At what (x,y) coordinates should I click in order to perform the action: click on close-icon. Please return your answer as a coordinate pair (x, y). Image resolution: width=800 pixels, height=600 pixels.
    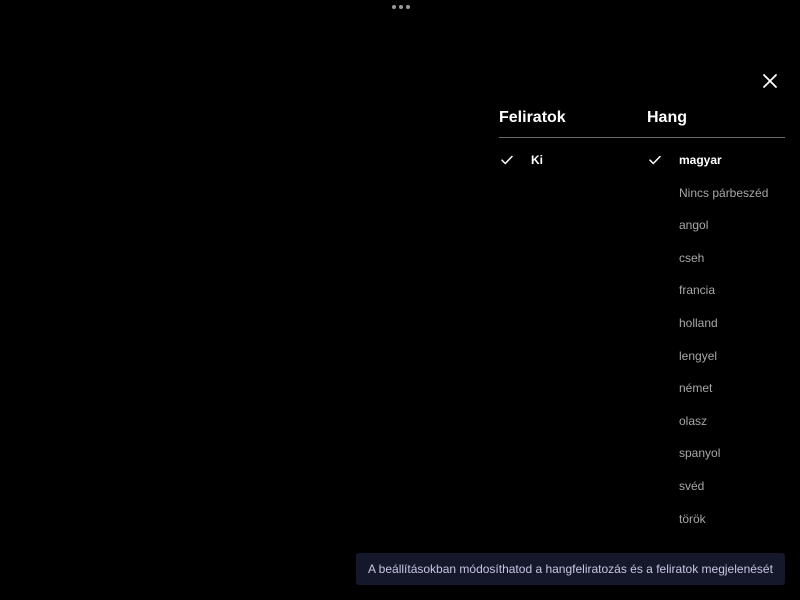
    Looking at the image, I should click on (770, 81).